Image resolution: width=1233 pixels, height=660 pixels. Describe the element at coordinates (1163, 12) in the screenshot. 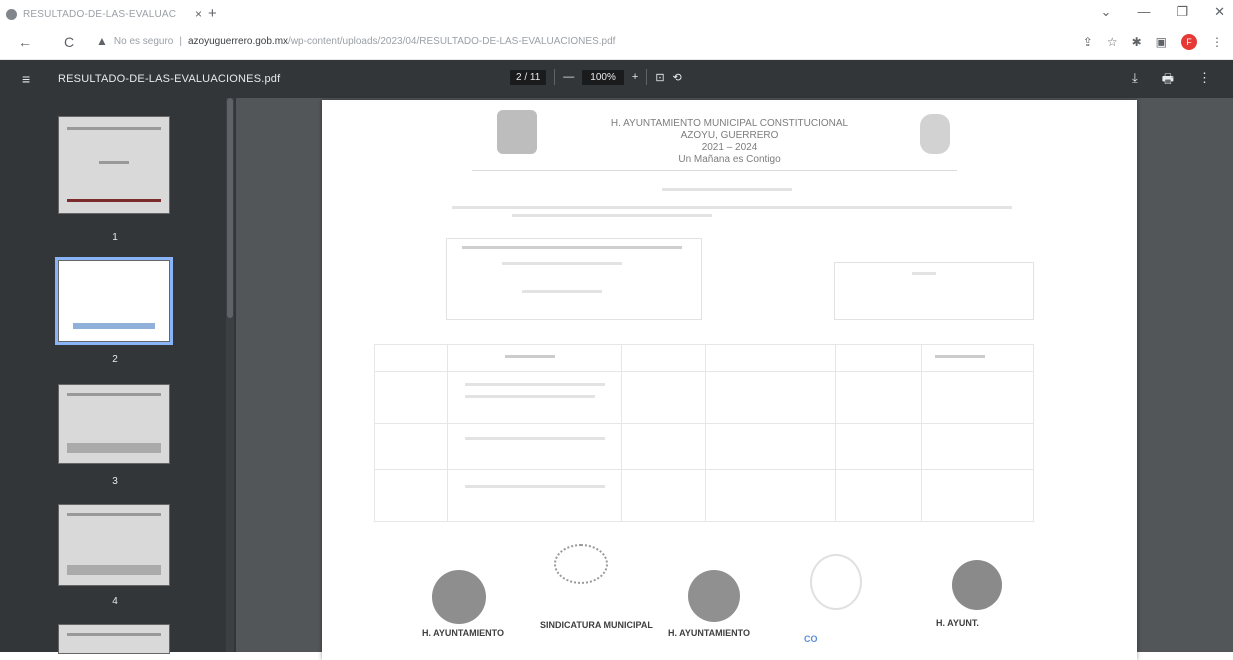

I see `window-controls: ⌄ — ❐ ✕` at that location.